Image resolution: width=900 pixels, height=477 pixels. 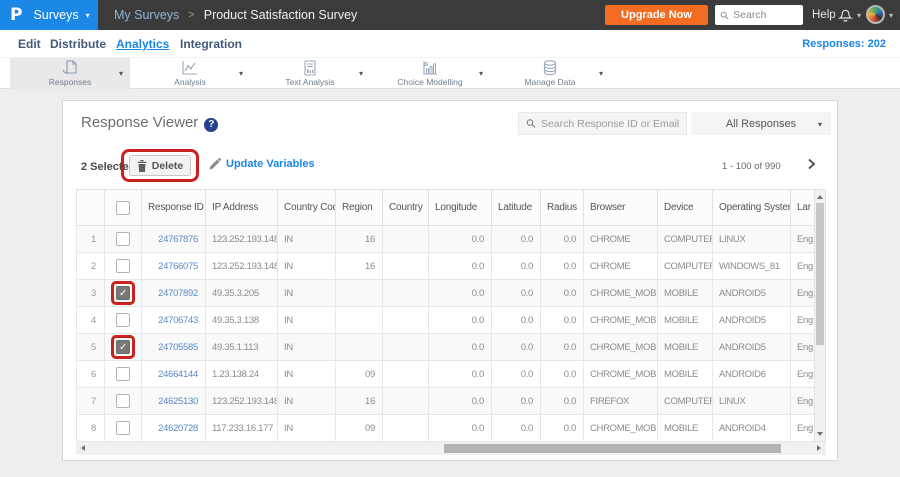 What do you see at coordinates (405, 207) in the screenshot?
I see `column-header-country: Country` at bounding box center [405, 207].